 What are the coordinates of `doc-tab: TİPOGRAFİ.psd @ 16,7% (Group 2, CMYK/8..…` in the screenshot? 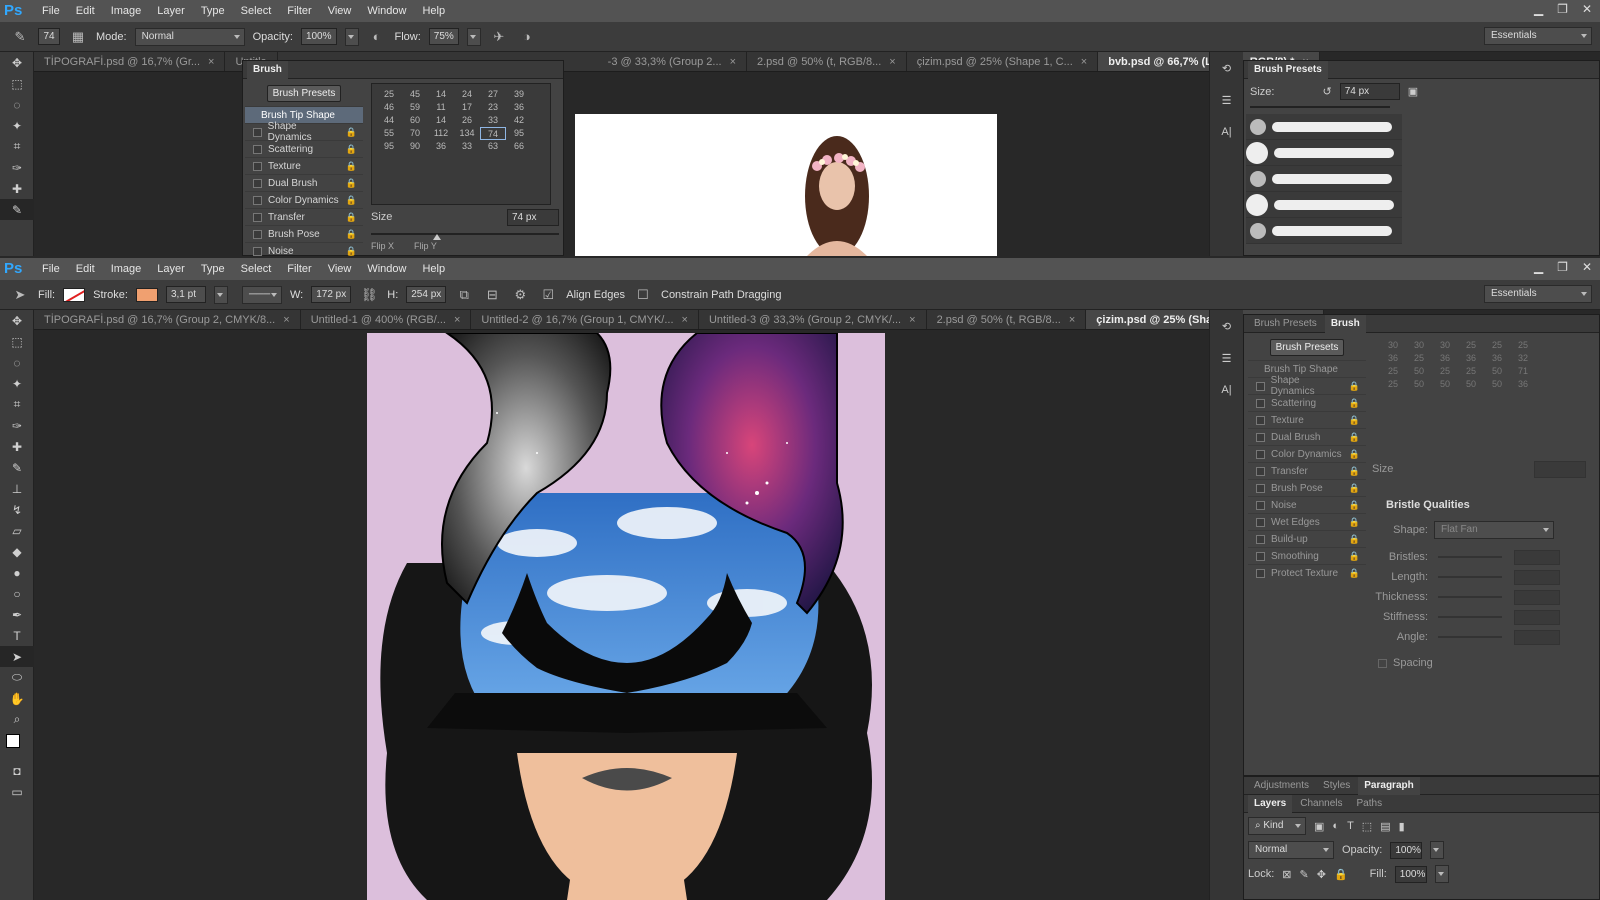 It's located at (167, 319).